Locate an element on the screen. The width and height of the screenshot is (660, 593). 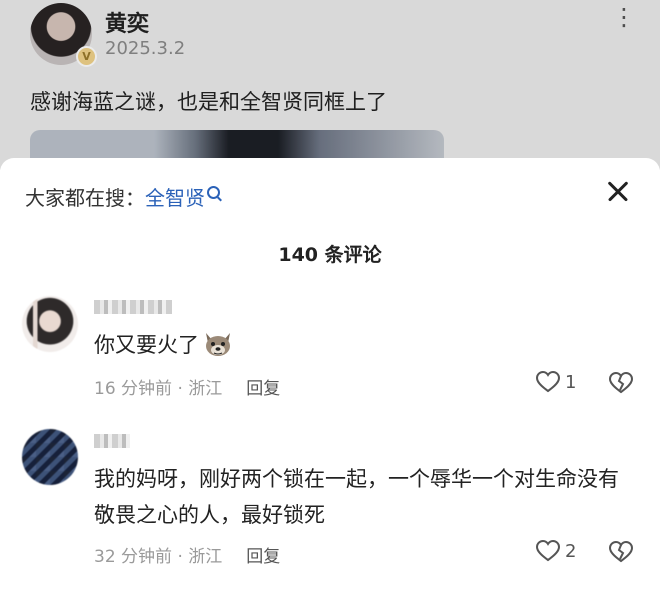
comment-meta: 16 分钟前 · 浙江 回复 is located at coordinates (187, 386).